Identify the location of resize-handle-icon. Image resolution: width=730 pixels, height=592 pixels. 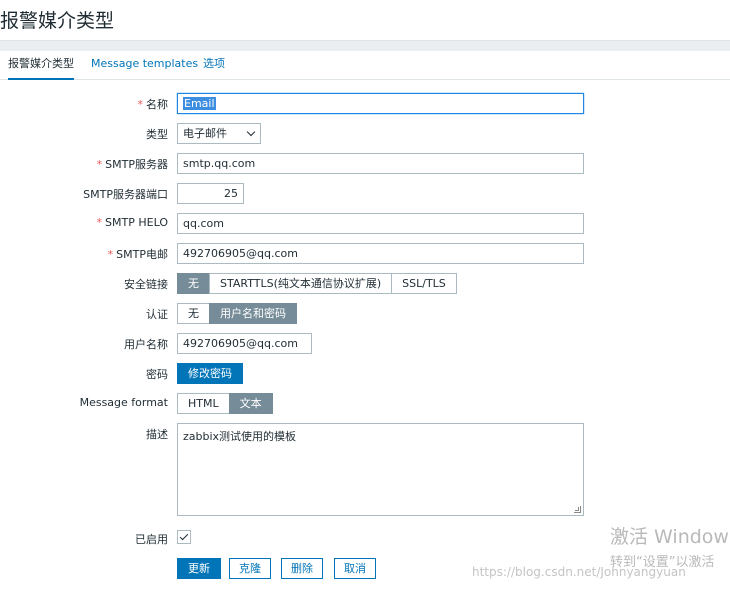
(577, 509).